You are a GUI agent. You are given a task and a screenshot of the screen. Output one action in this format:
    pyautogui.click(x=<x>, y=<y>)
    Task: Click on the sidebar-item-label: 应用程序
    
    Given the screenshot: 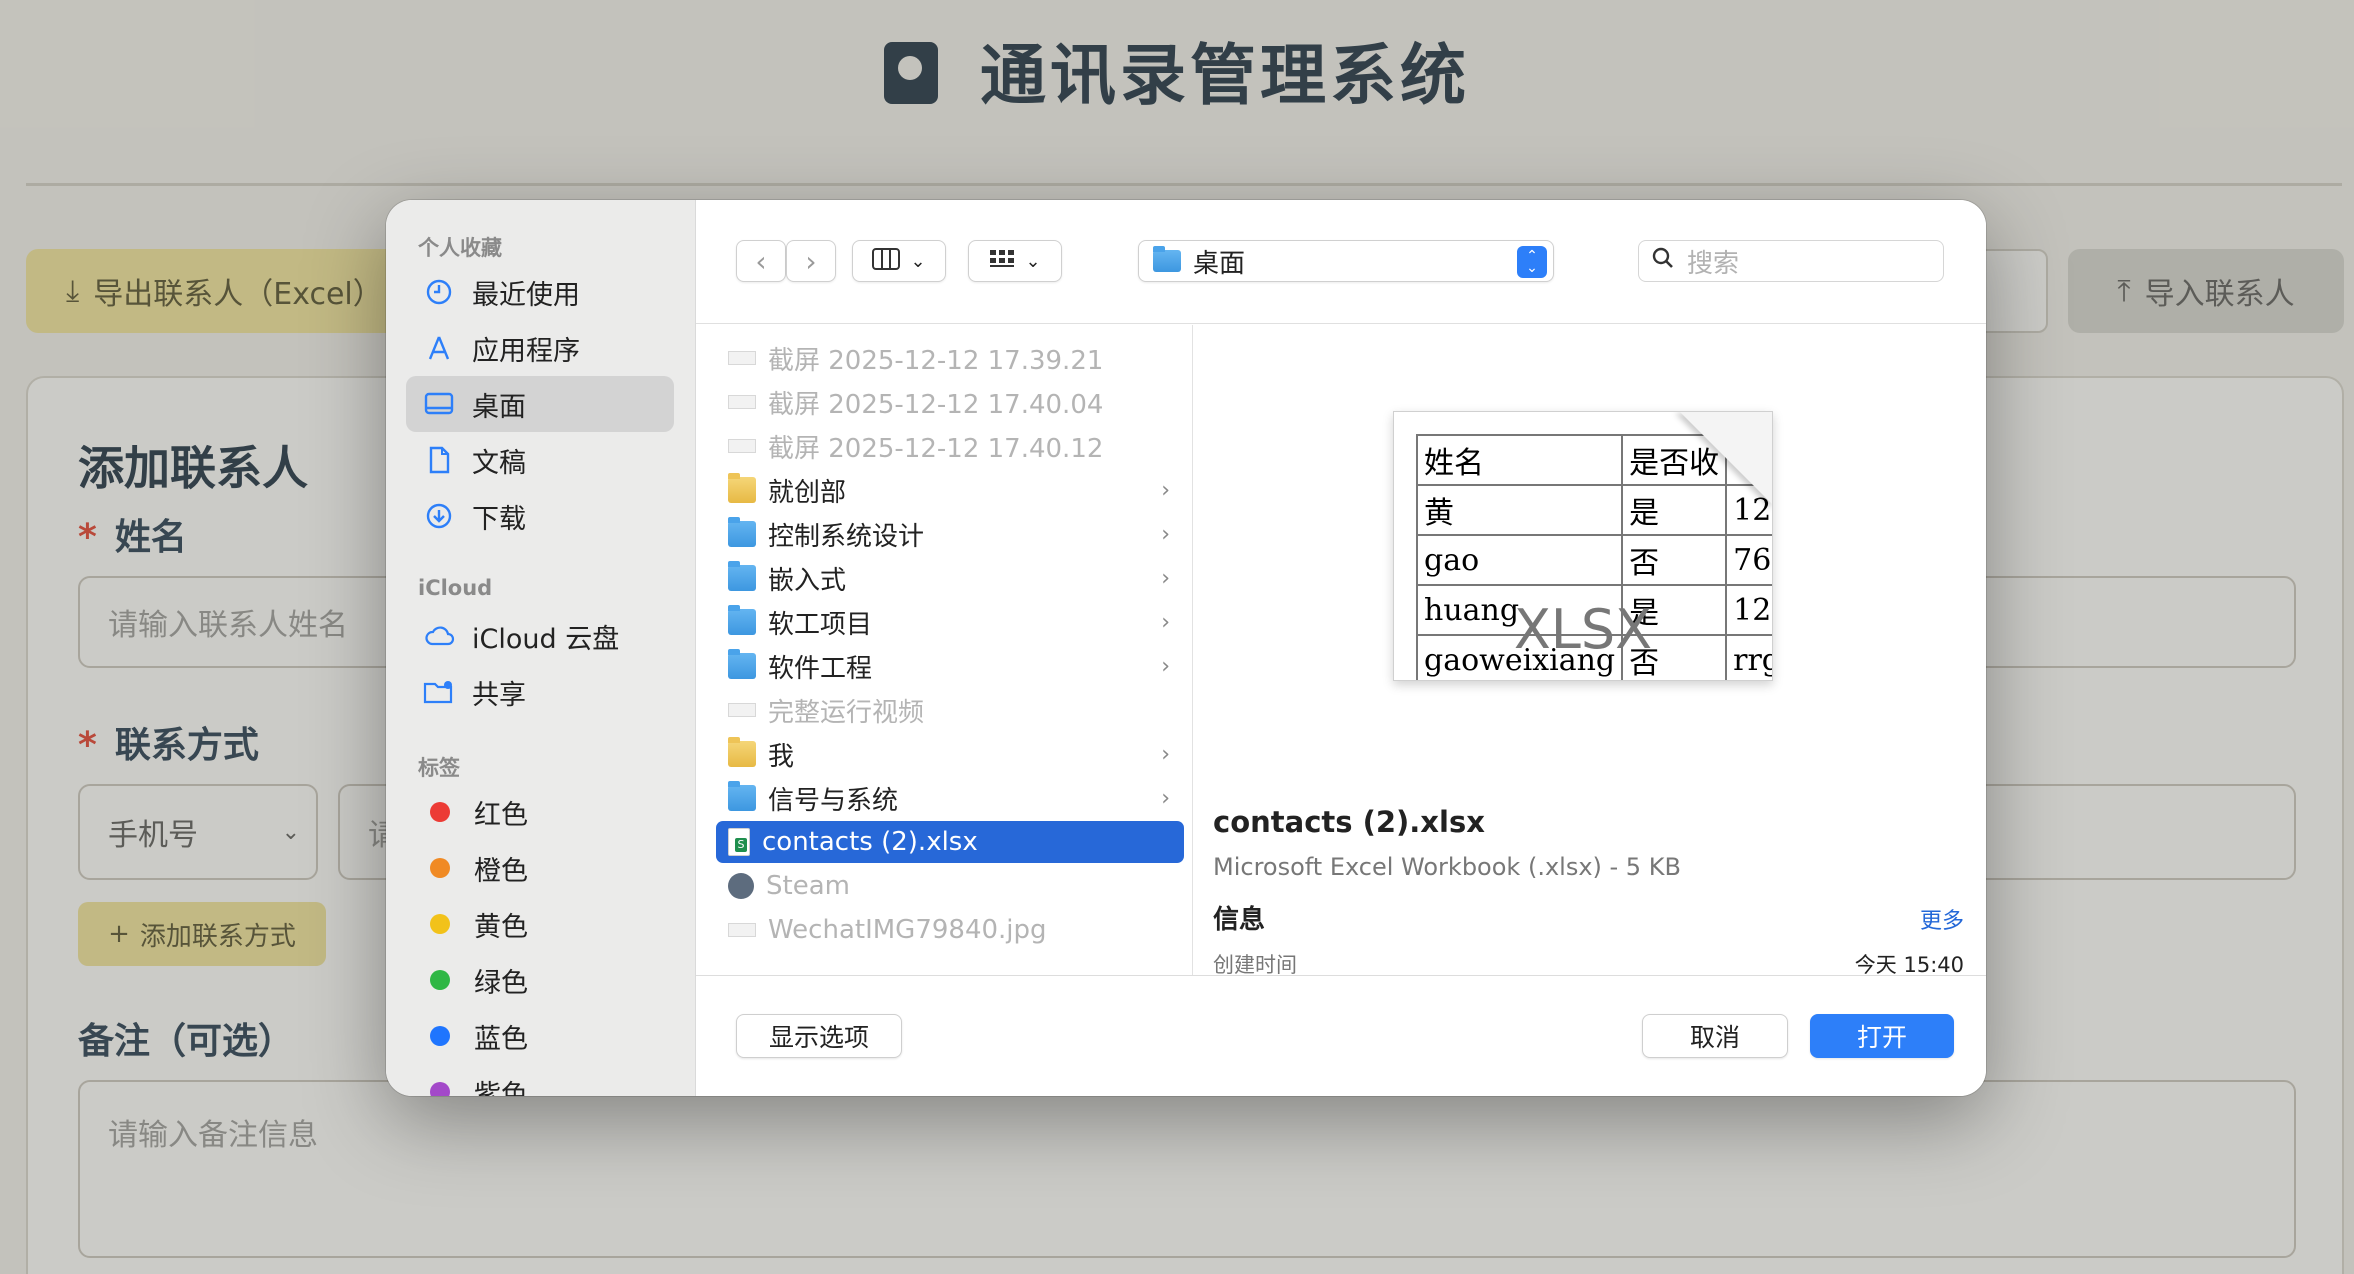 What is the action you would take?
    pyautogui.click(x=526, y=351)
    